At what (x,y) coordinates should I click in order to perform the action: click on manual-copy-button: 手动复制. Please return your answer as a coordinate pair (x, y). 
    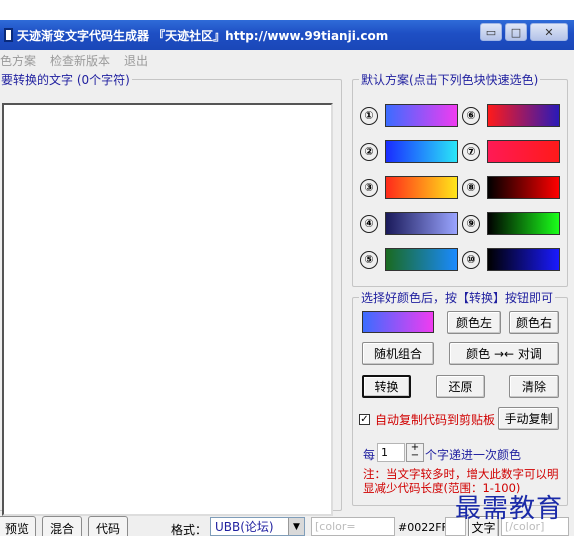
    Looking at the image, I should click on (528, 418).